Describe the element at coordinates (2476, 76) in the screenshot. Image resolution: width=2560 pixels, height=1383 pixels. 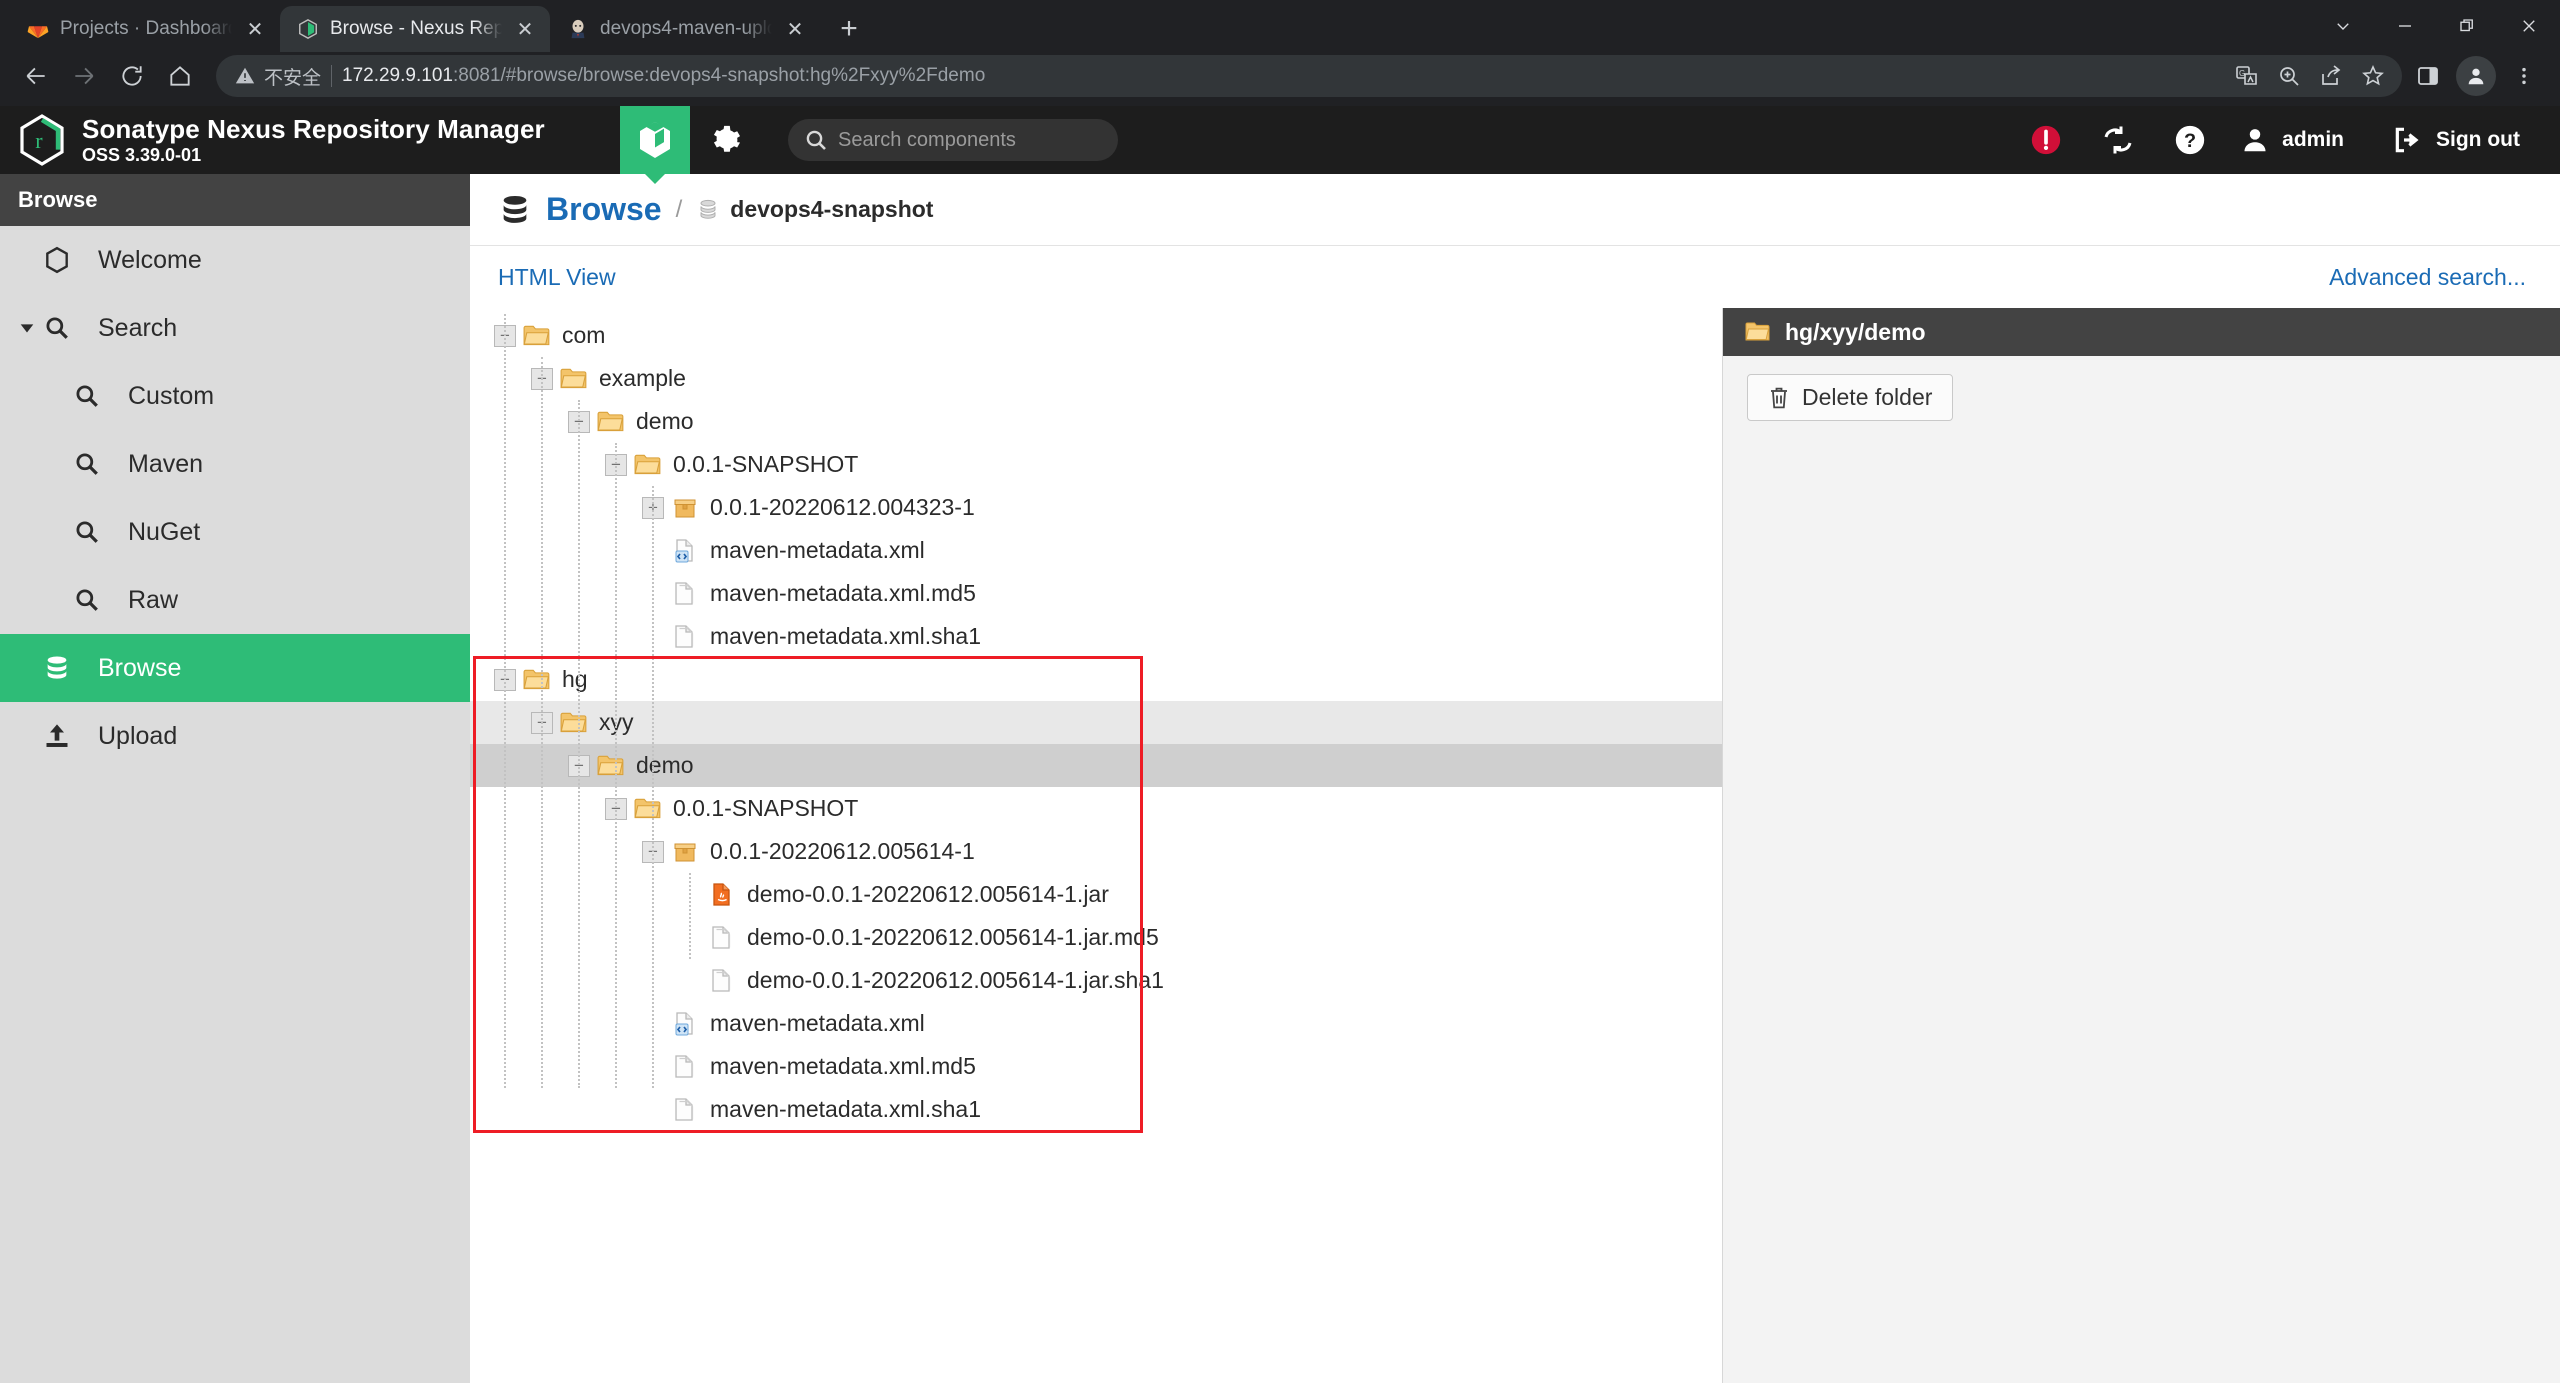
I see `profile-avatar-icon` at that location.